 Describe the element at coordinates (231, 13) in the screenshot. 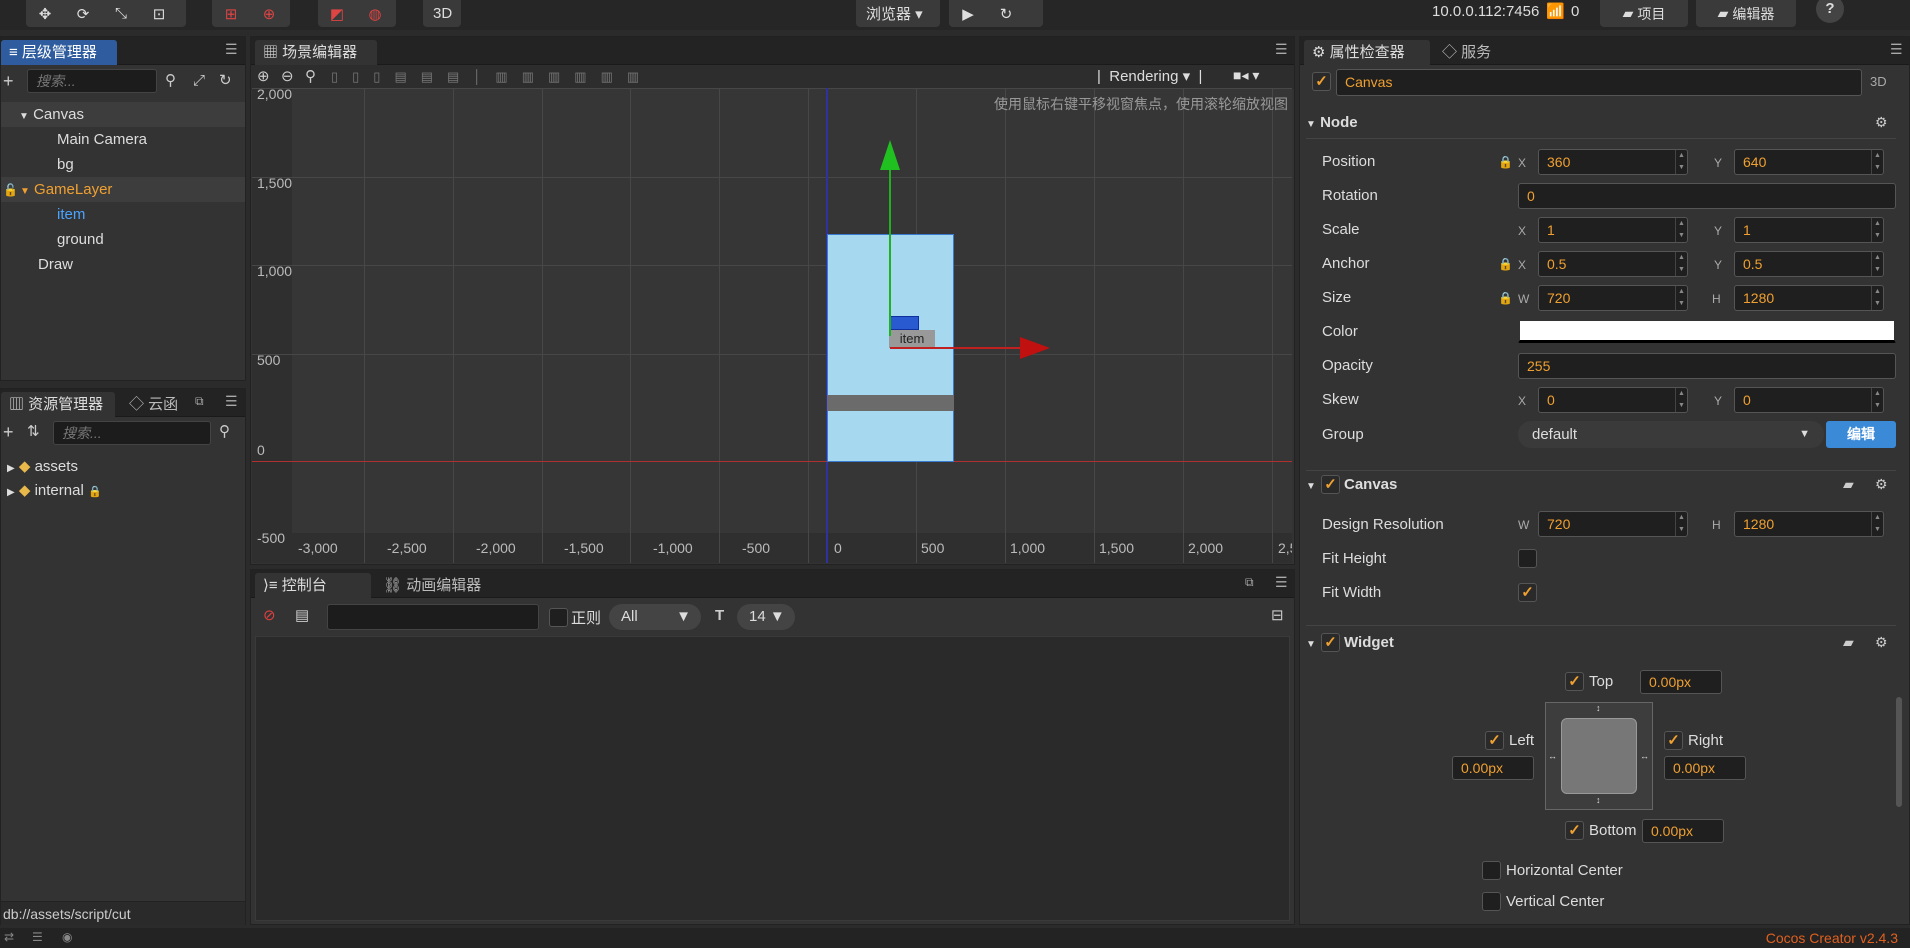

I see `pivot-icon: ⊞` at that location.